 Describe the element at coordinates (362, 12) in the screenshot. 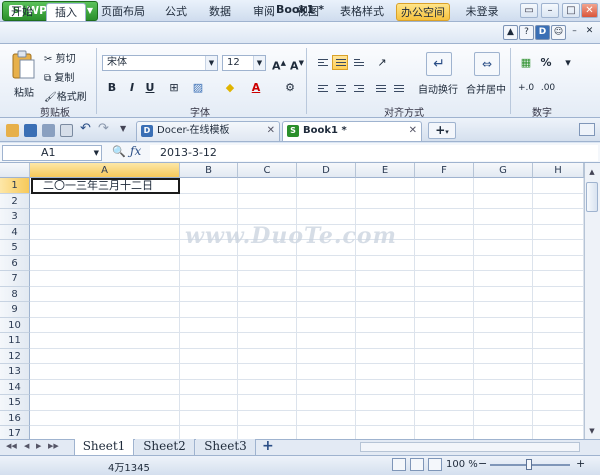

I see `tab-table-style: 表格样式` at that location.